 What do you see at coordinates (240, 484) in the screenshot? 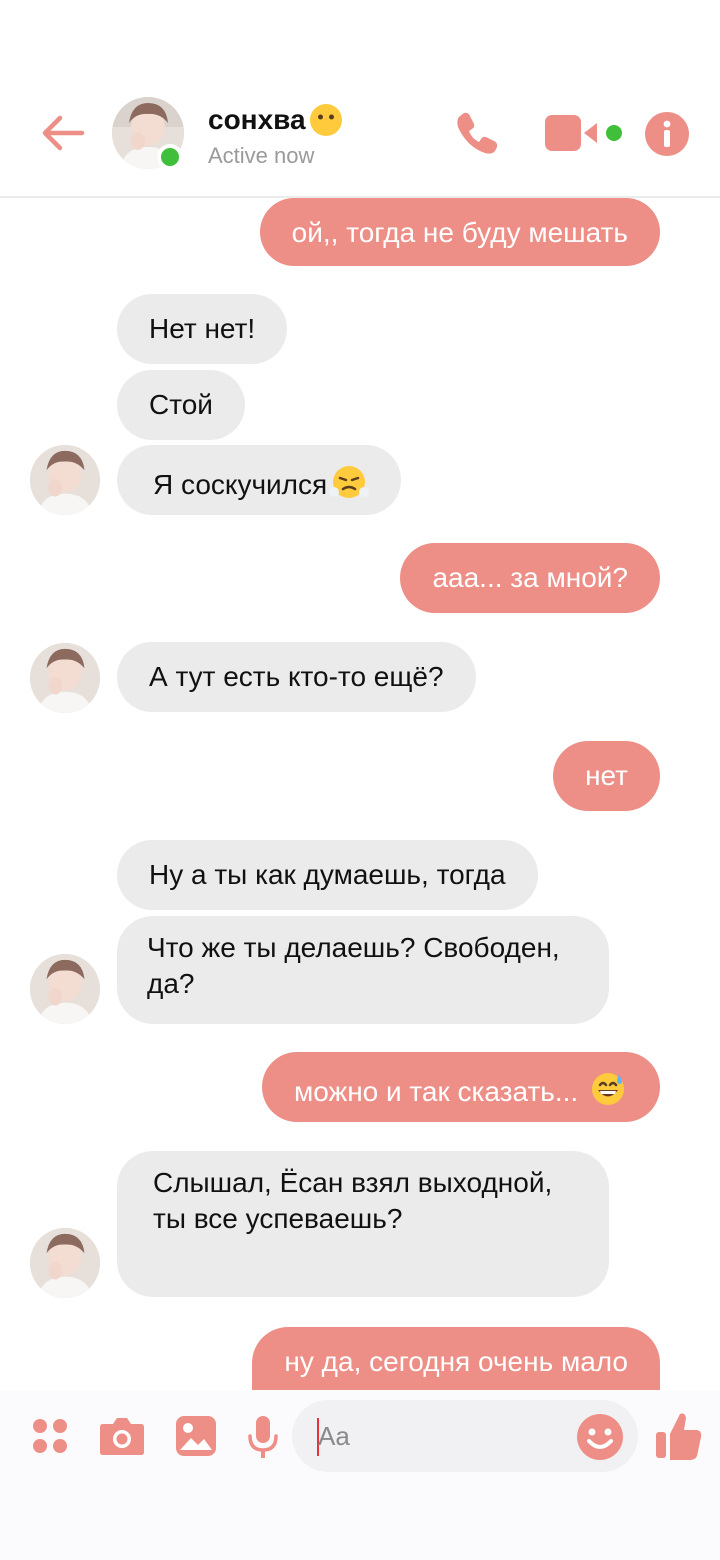
I see `message-text: Я соскучился` at bounding box center [240, 484].